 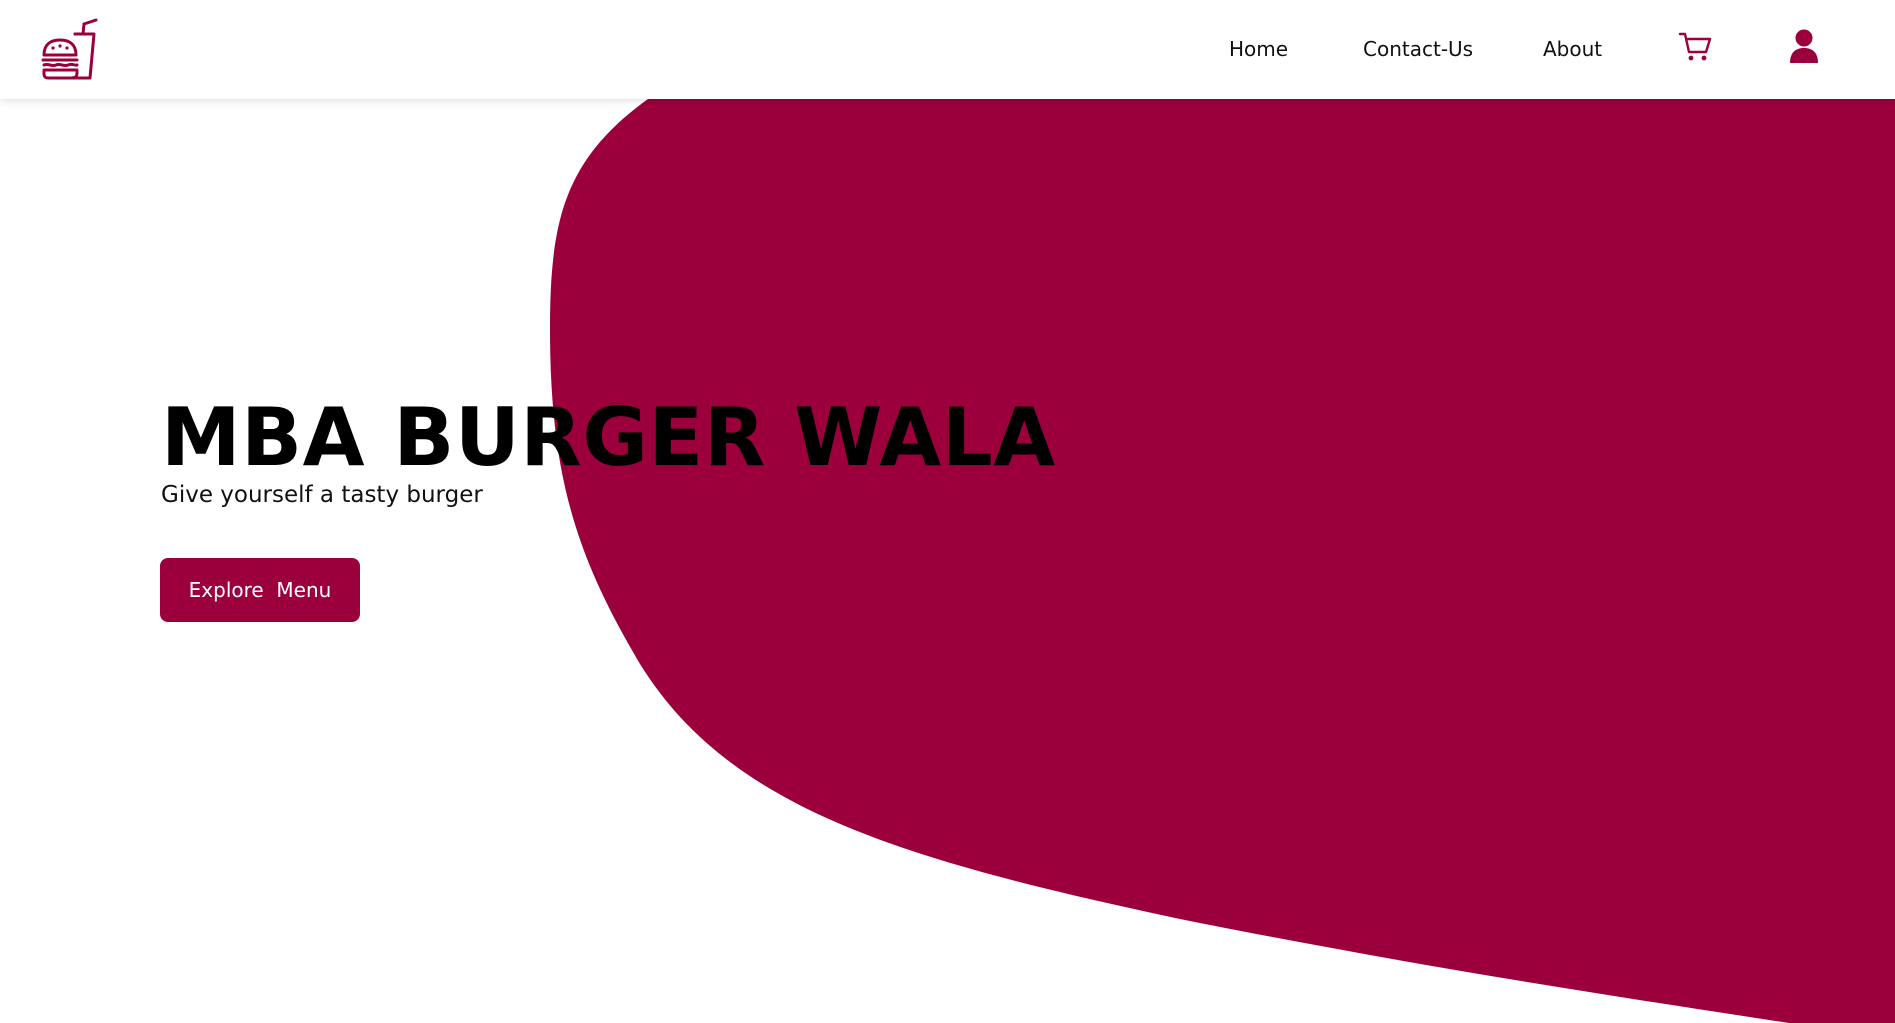 I want to click on hero-title: MBA BURGER WALA, so click(x=608, y=437).